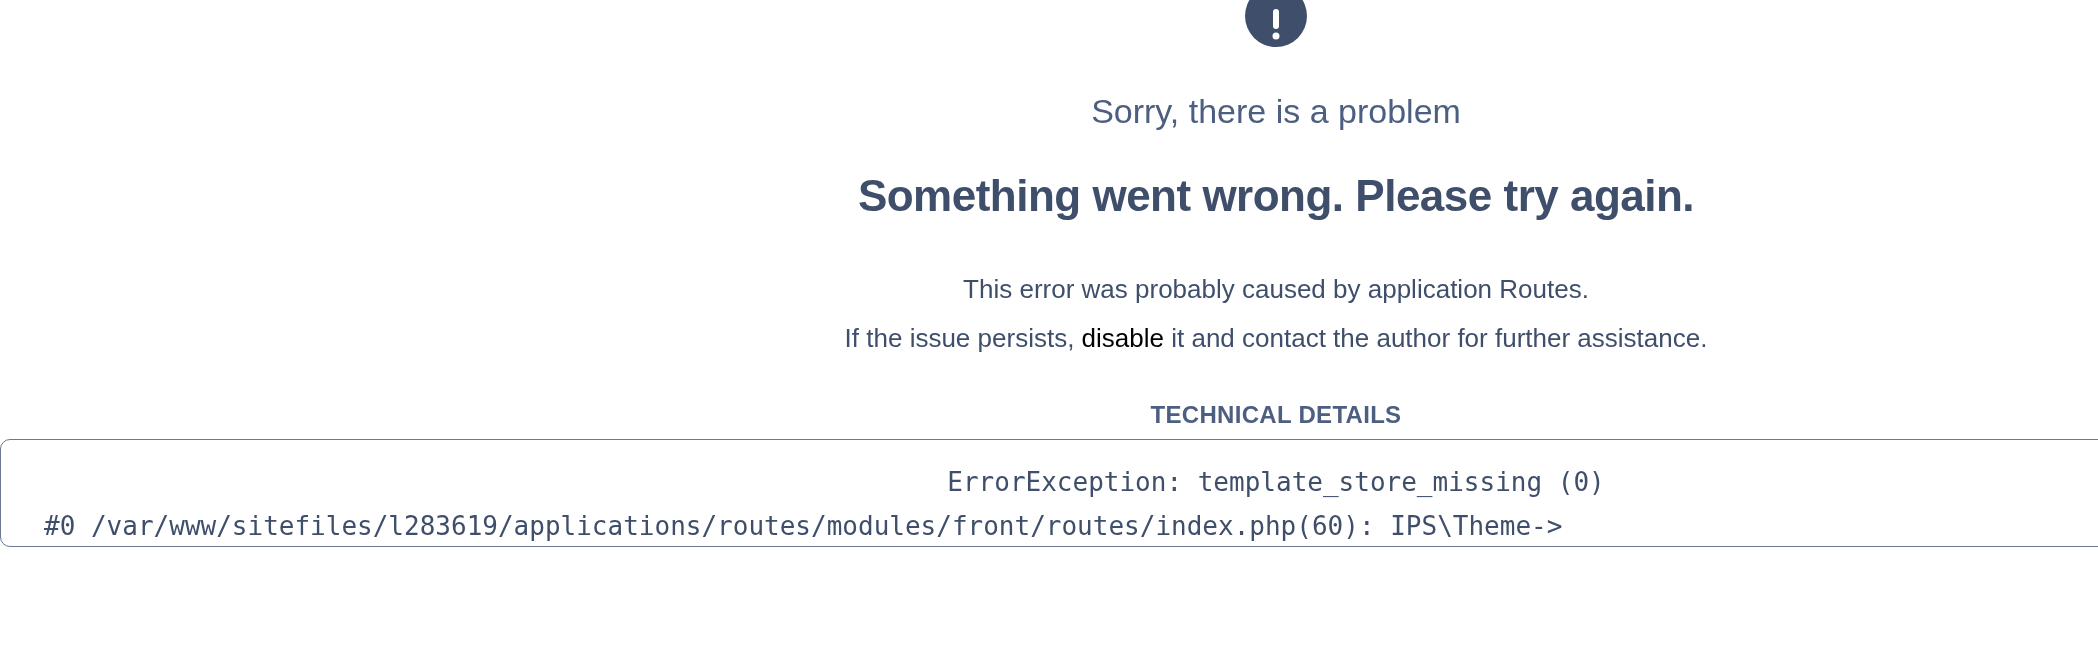 This screenshot has height=670, width=2098. Describe the element at coordinates (1276, 482) in the screenshot. I see `code-line: ErrorException: template_store_missing (0)` at that location.